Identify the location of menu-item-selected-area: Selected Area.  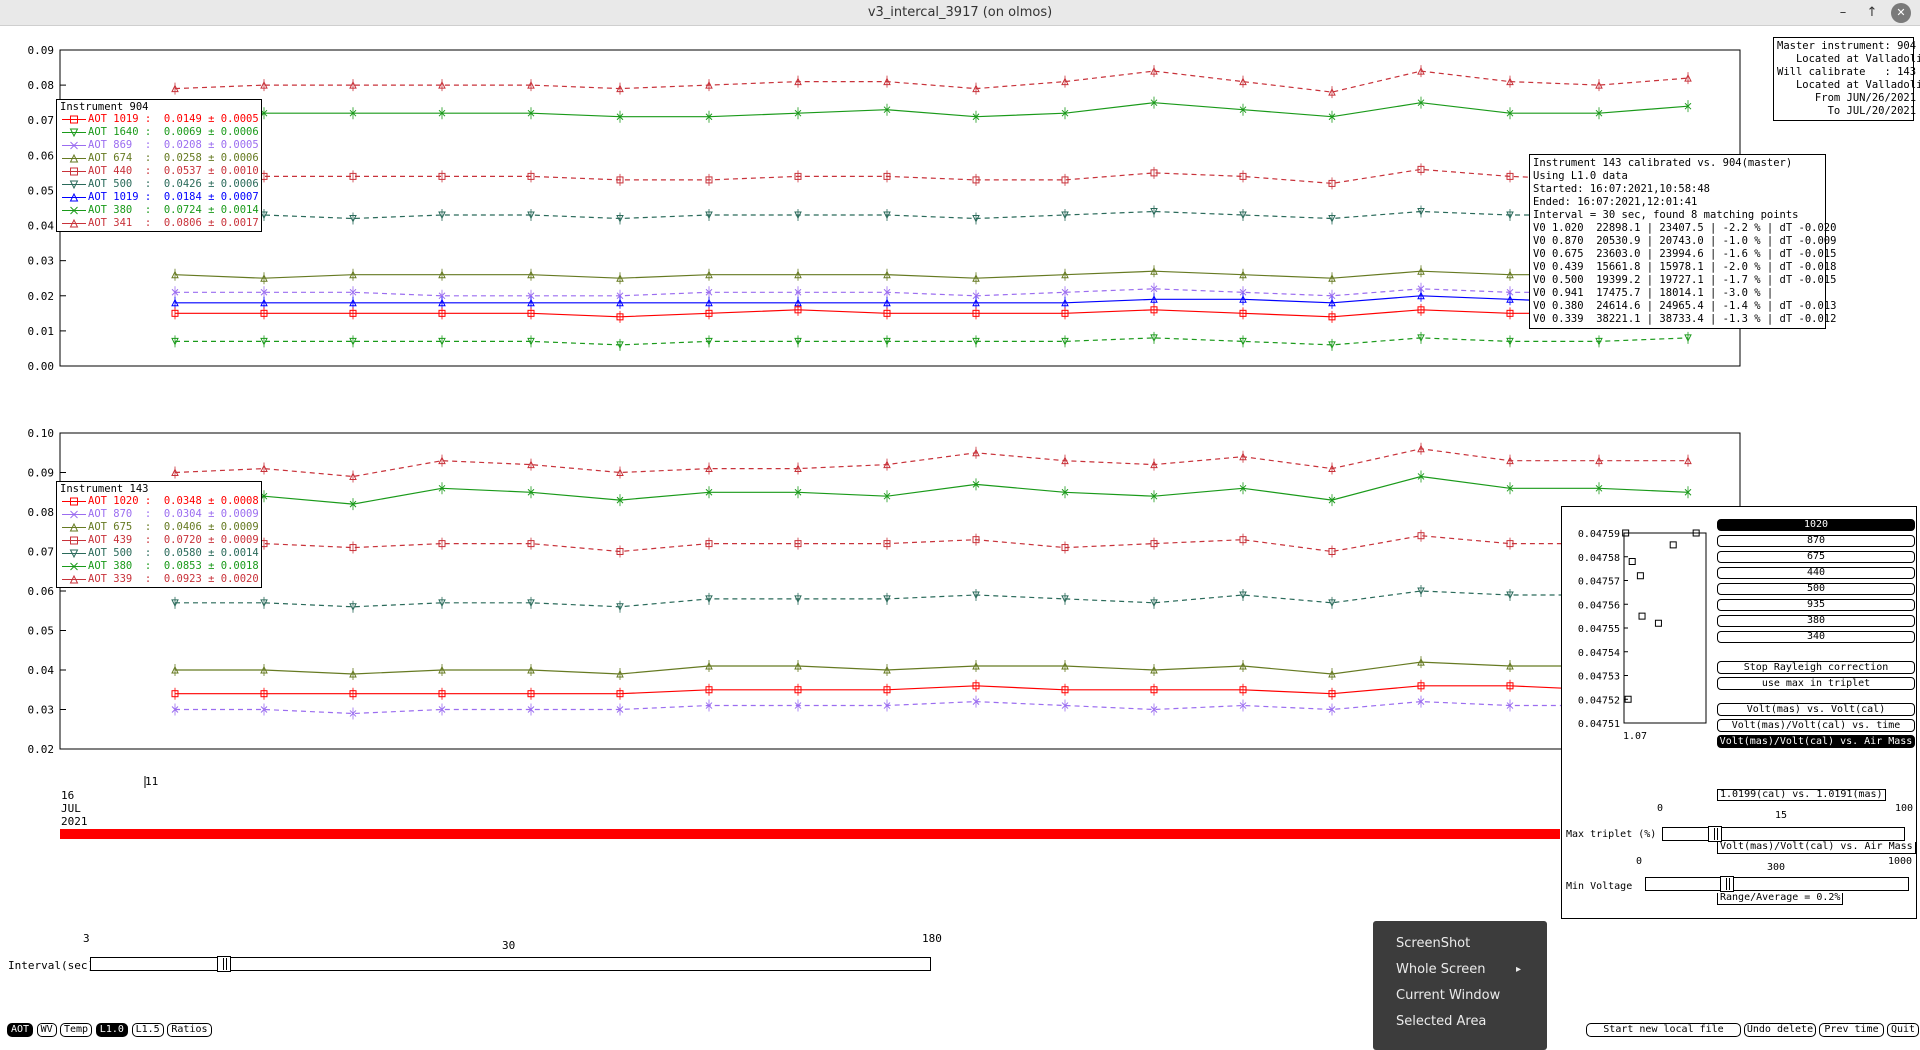
(1460, 1022).